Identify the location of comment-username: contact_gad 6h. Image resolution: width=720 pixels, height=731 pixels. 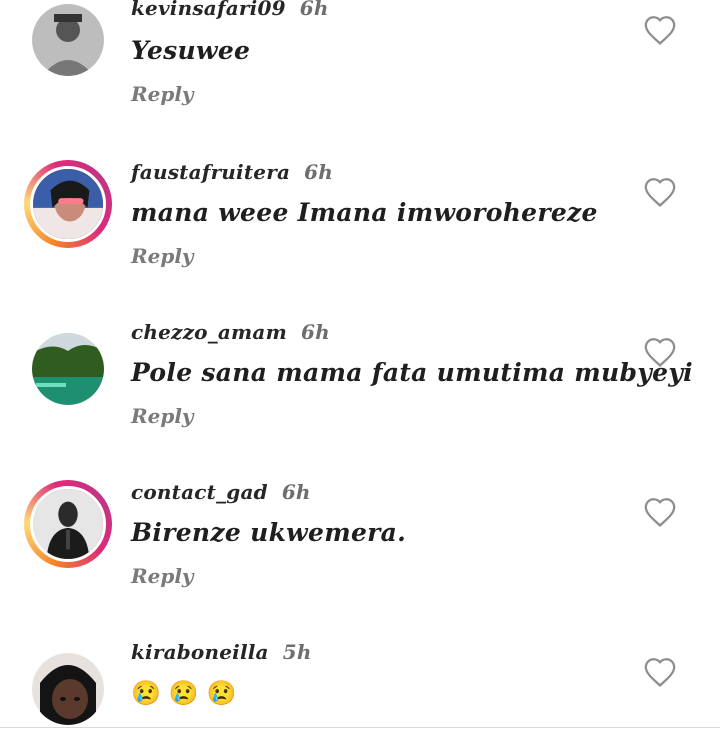
(221, 492).